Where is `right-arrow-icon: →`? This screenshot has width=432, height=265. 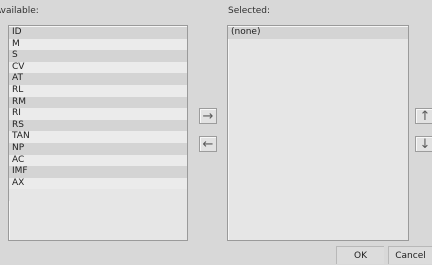
right-arrow-icon: → is located at coordinates (208, 116).